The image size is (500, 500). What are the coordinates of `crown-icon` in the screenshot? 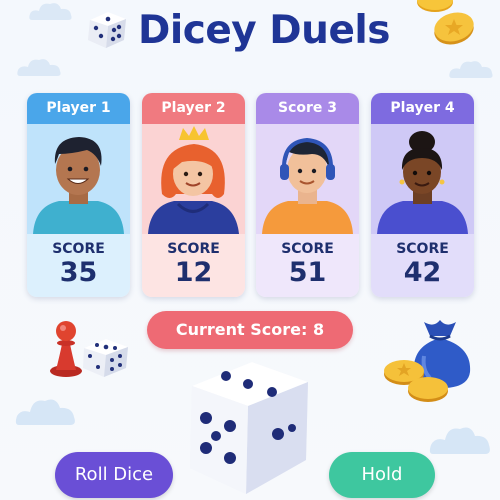 It's located at (194, 133).